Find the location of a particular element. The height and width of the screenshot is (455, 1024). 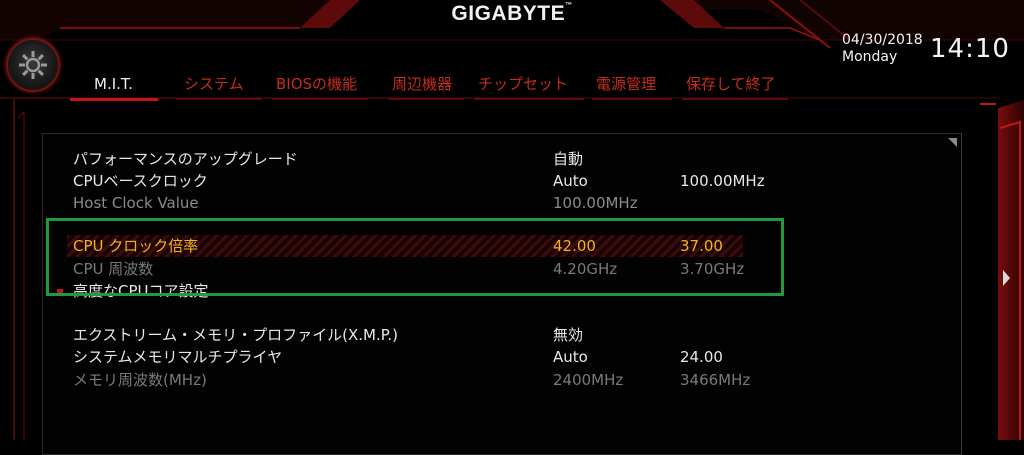

panel-corner-marker is located at coordinates (952, 142).